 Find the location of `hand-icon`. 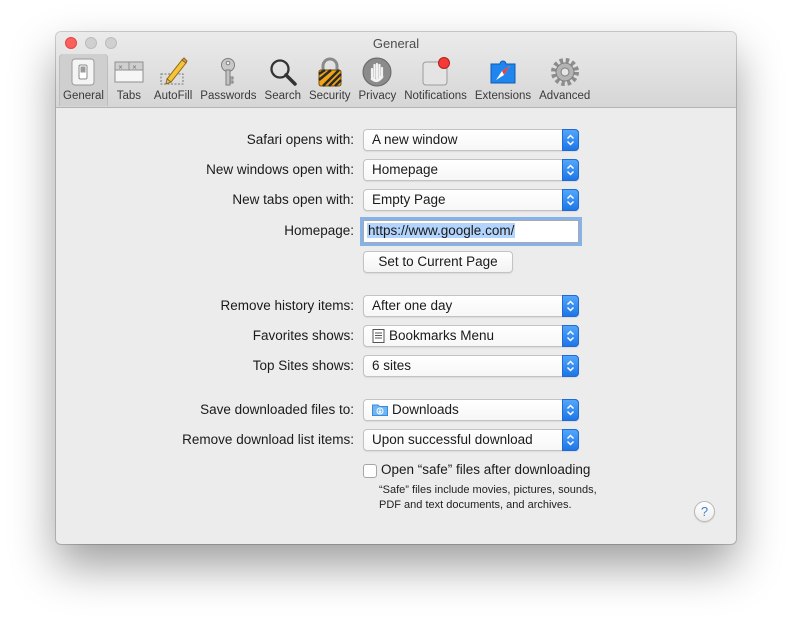

hand-icon is located at coordinates (377, 72).